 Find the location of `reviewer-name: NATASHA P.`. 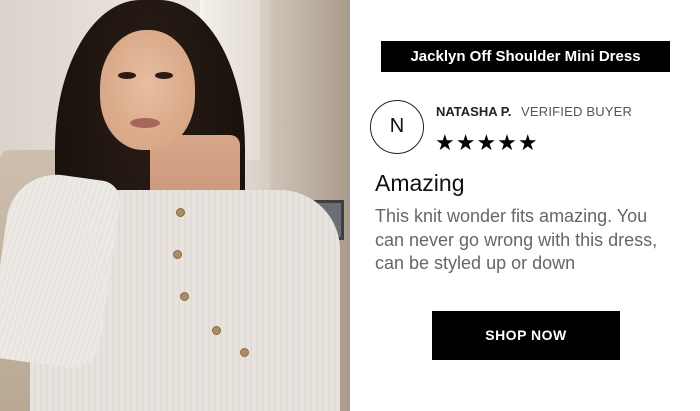

reviewer-name: NATASHA P. is located at coordinates (474, 111).